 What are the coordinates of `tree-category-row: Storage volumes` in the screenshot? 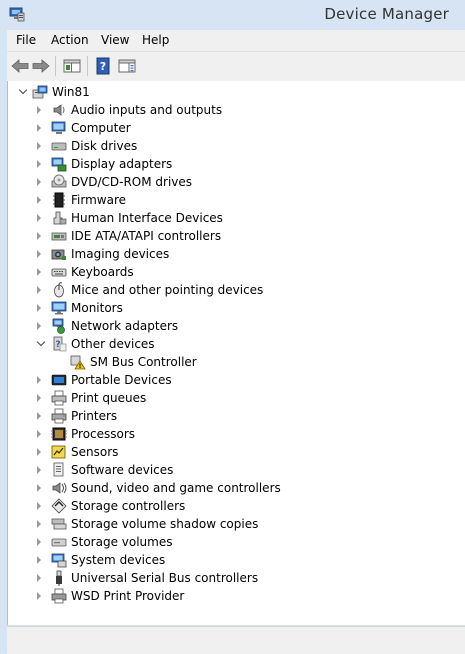 It's located at (233, 542).